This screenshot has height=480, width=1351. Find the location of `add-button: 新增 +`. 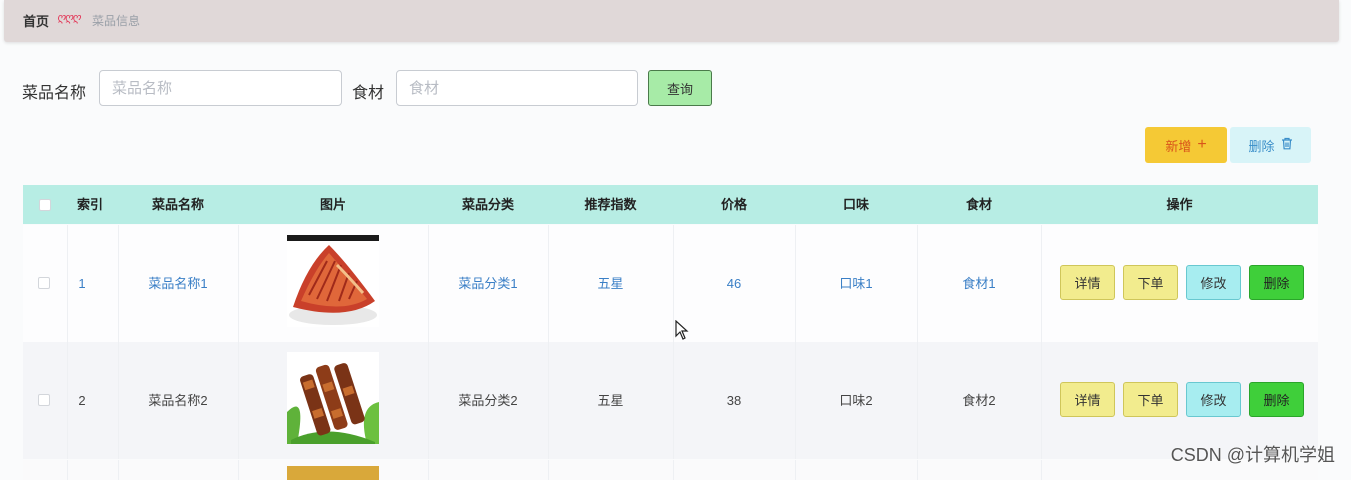

add-button: 新增 + is located at coordinates (1186, 145).